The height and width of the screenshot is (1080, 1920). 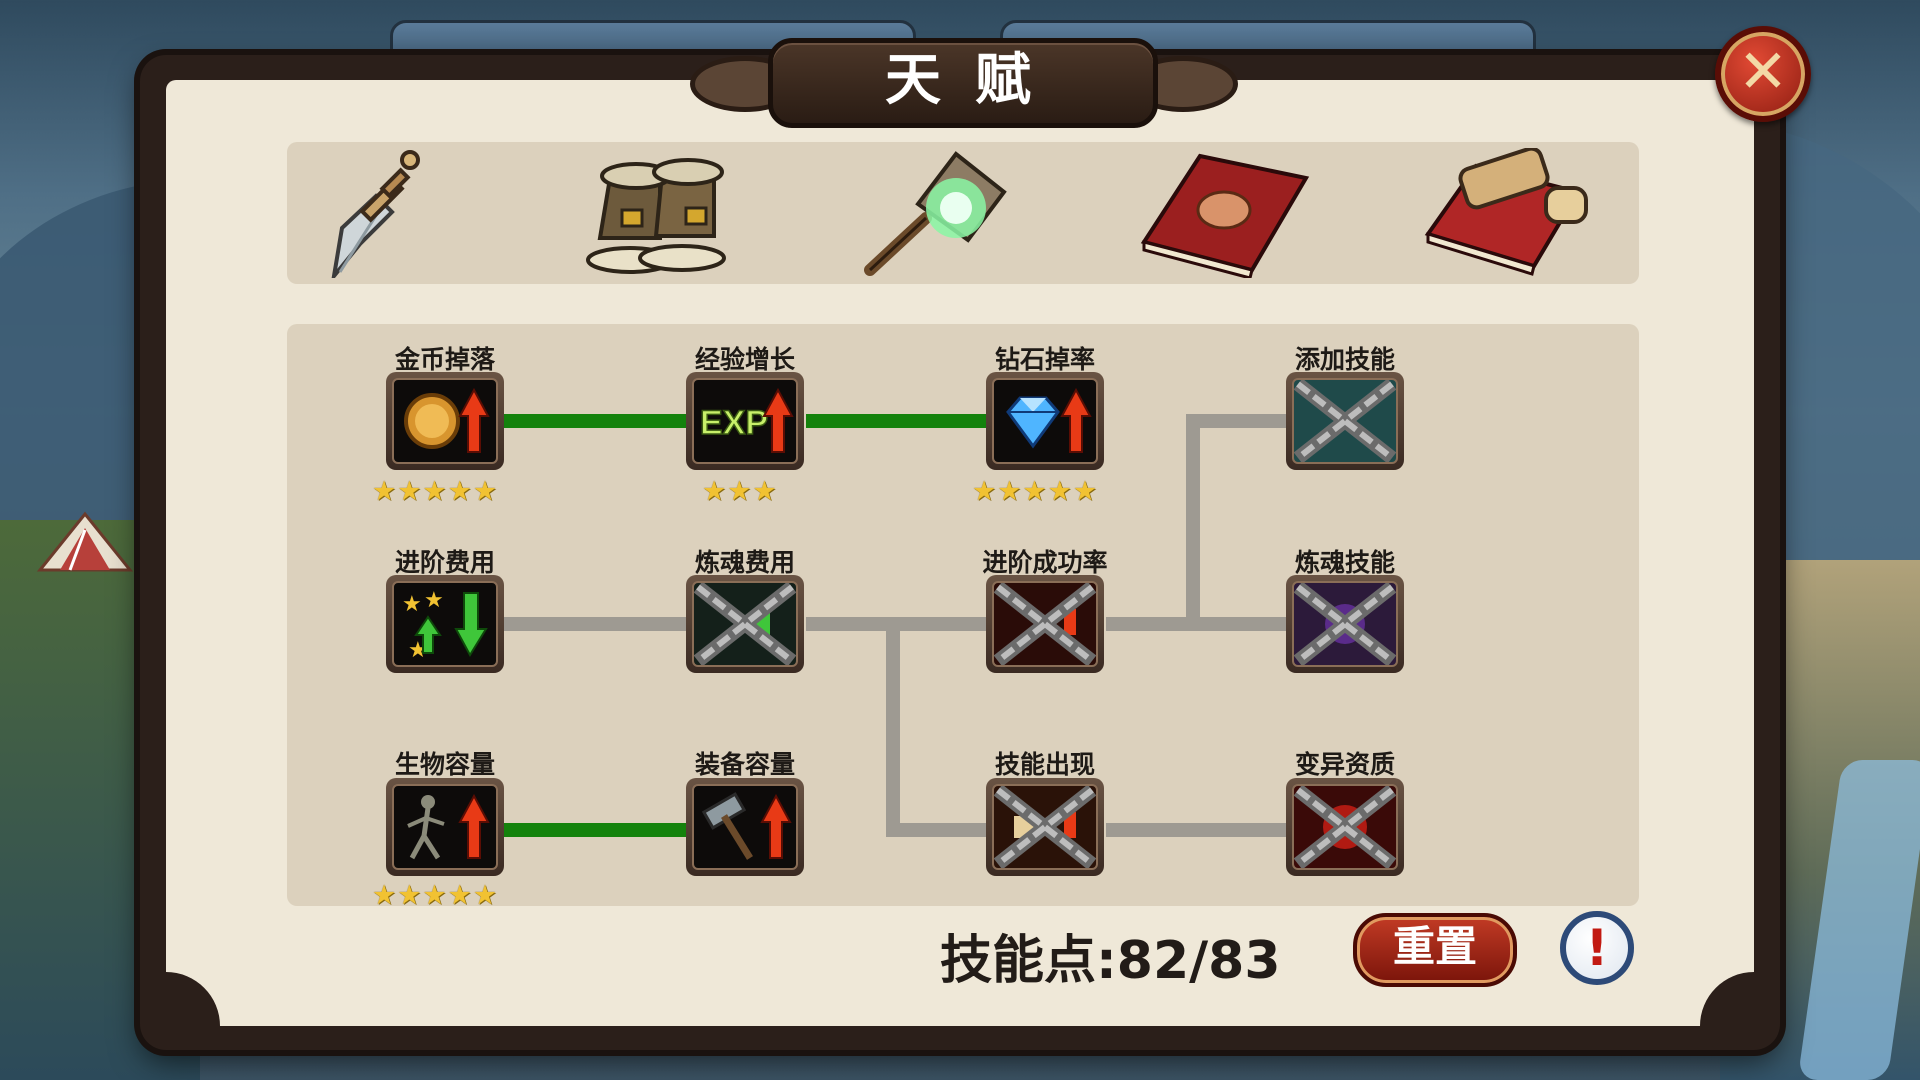 I want to click on talent-label-refine-skill: 炼魂技能, so click(x=1344, y=562).